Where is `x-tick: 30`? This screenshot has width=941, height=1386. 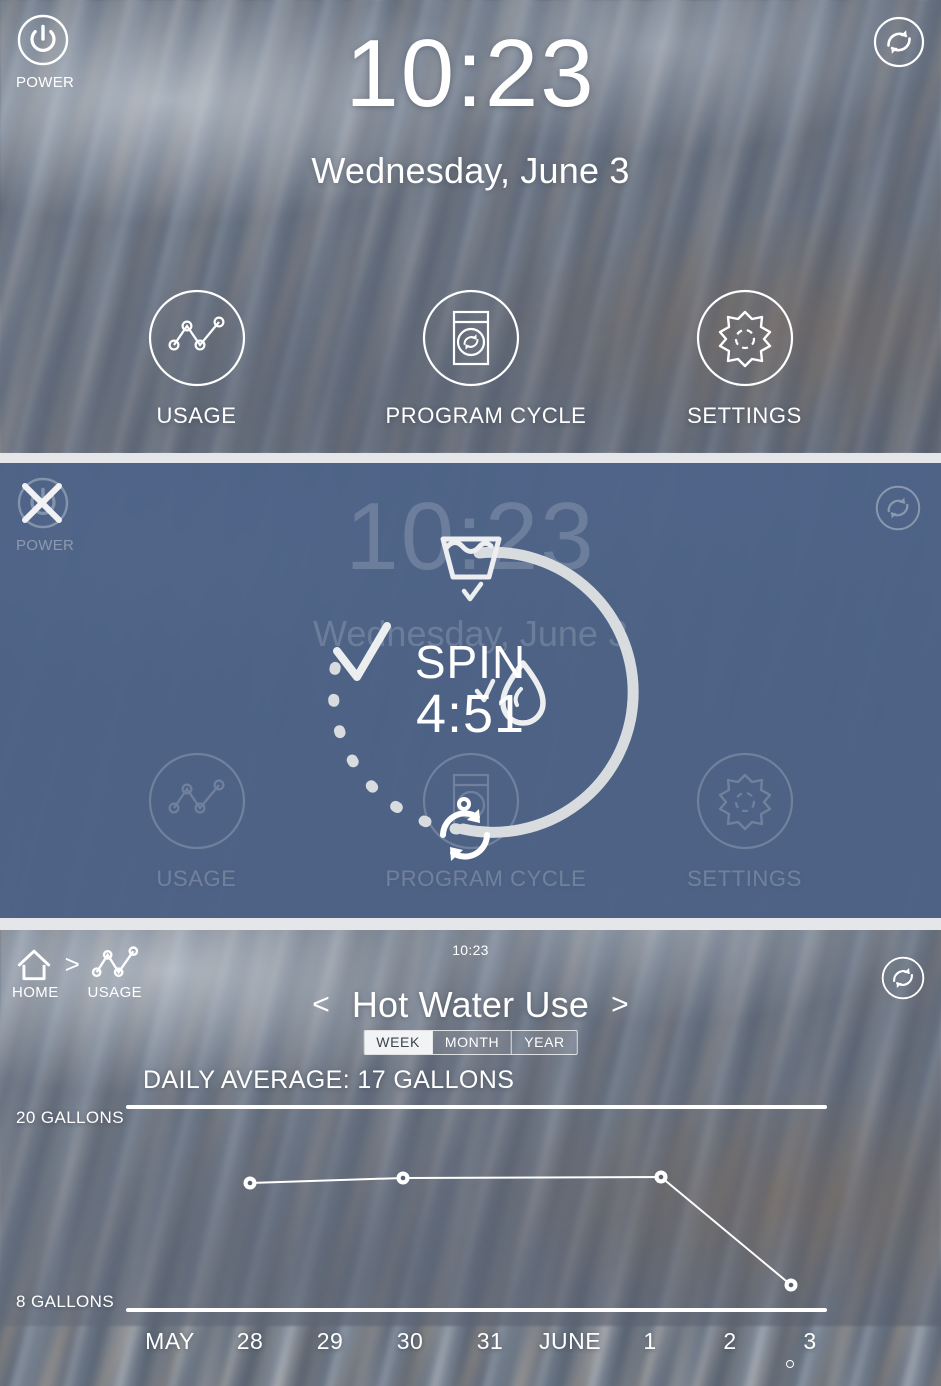
x-tick: 30 is located at coordinates (410, 1341).